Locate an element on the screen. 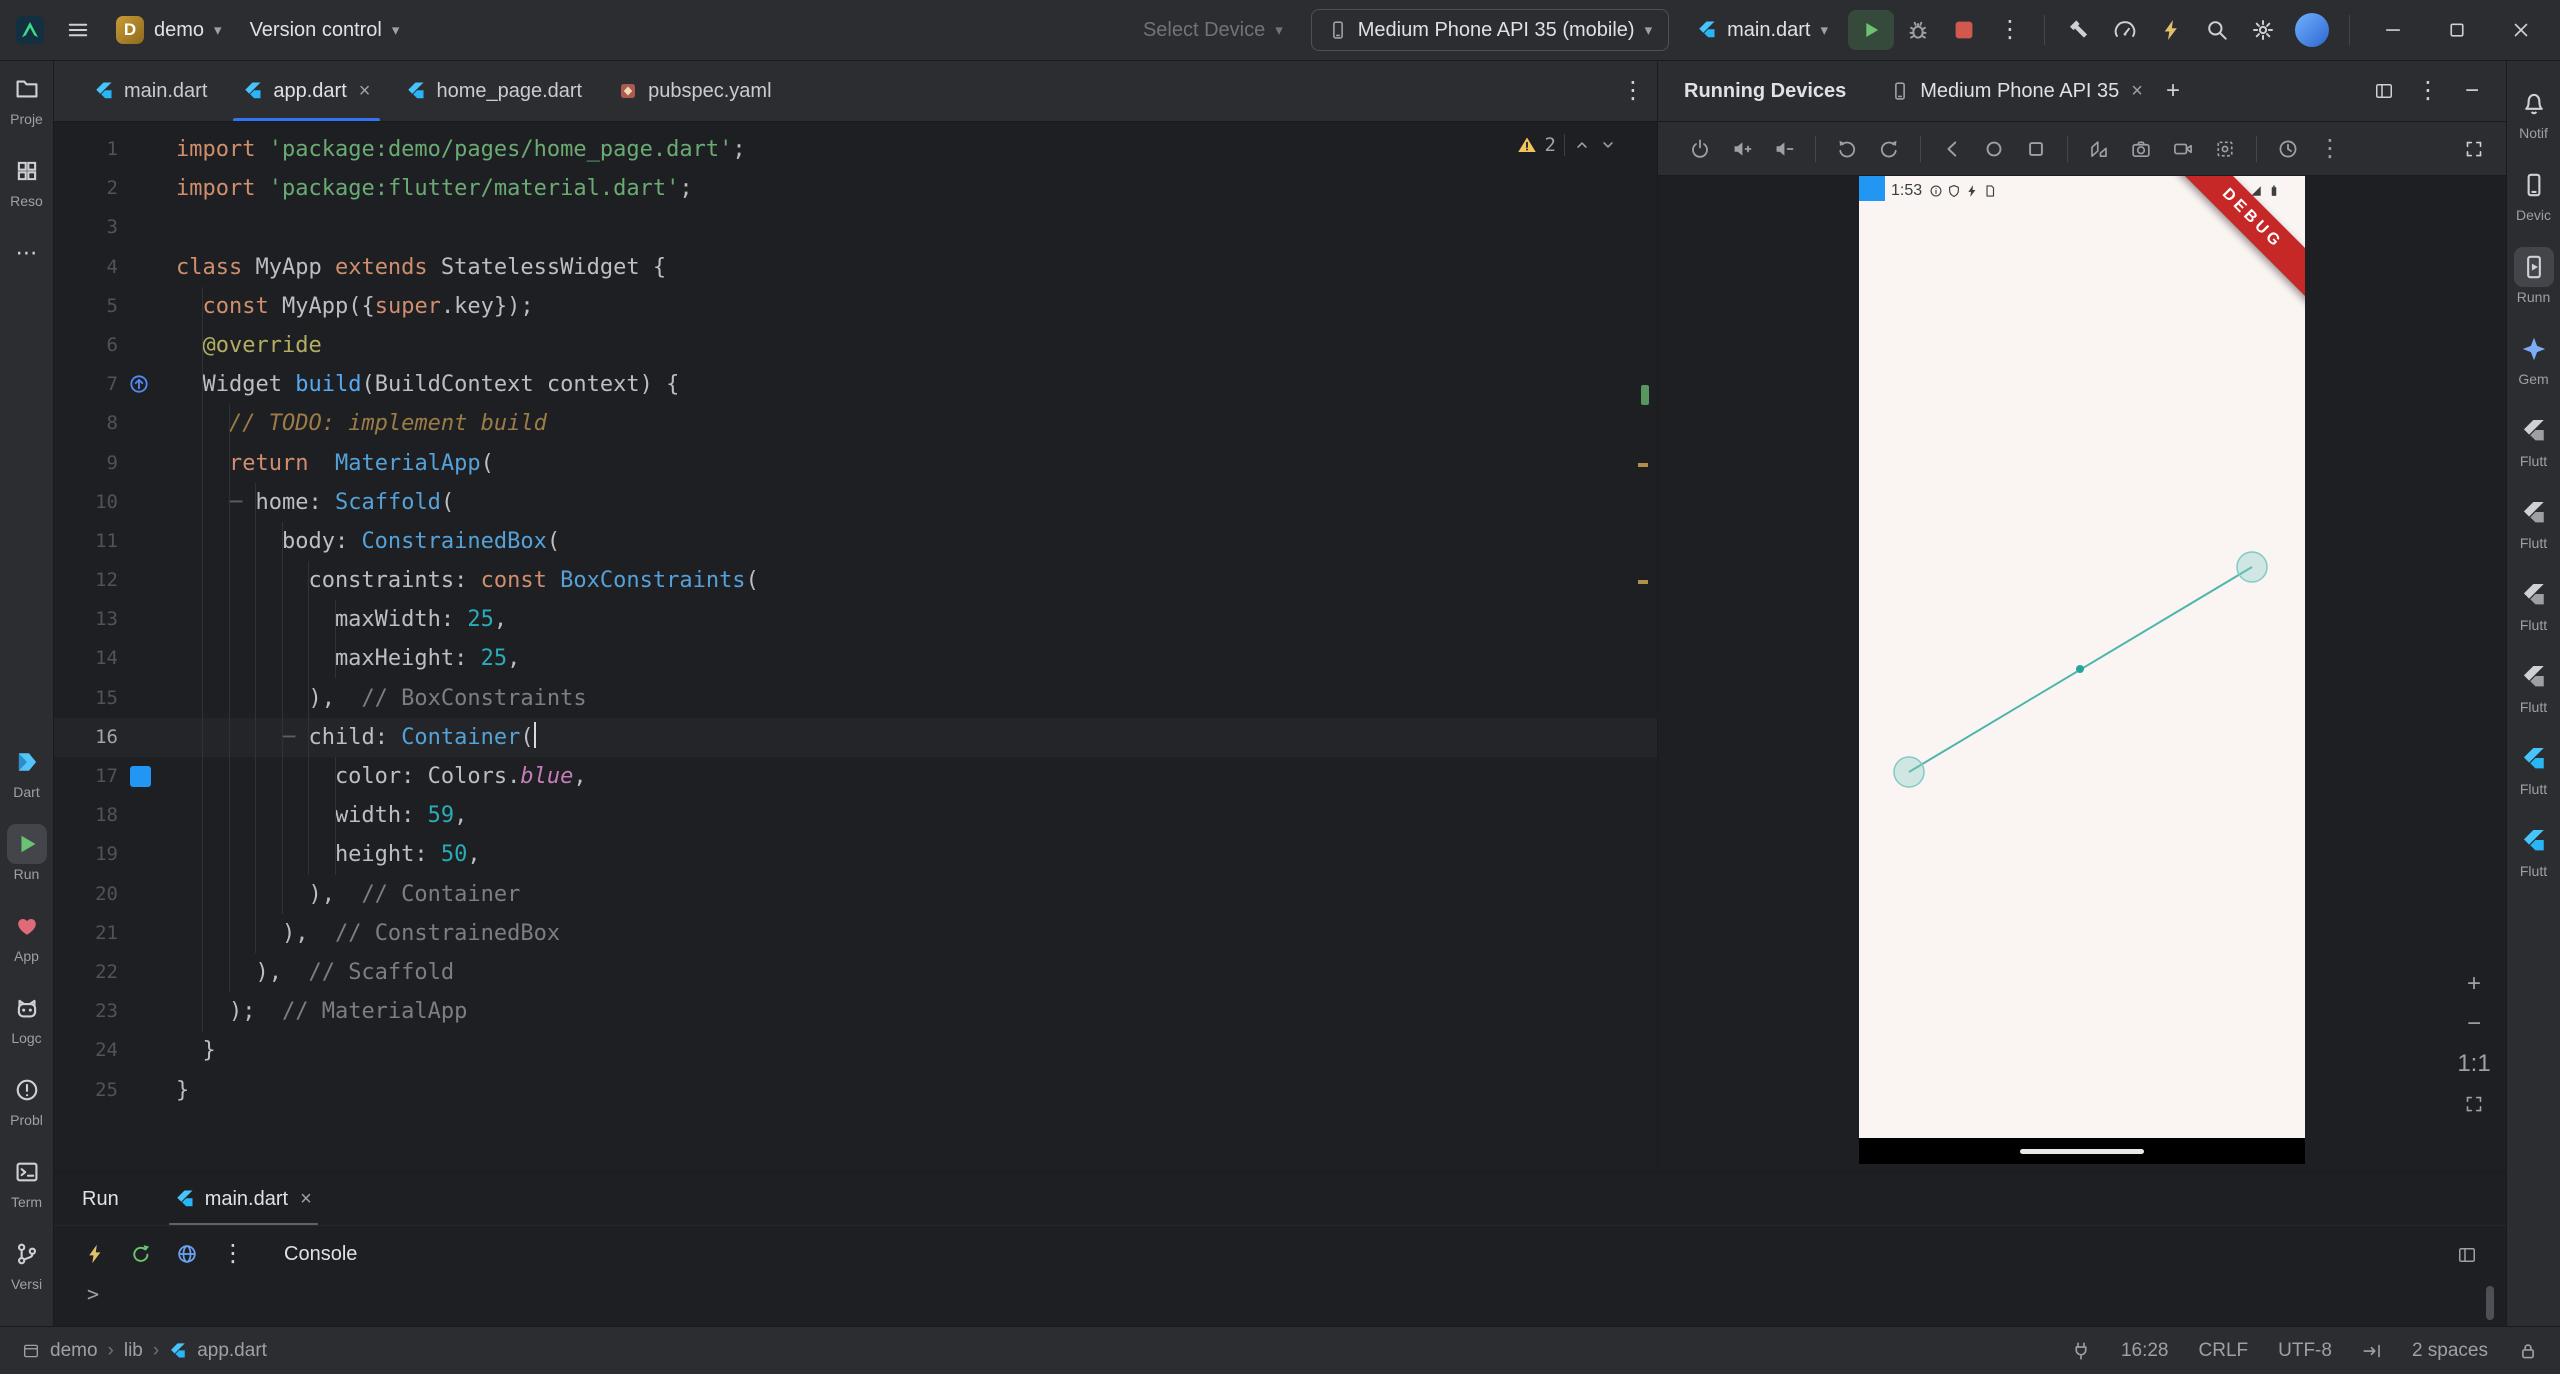 This screenshot has width=2560, height=1374. volume-down-button is located at coordinates (1784, 149).